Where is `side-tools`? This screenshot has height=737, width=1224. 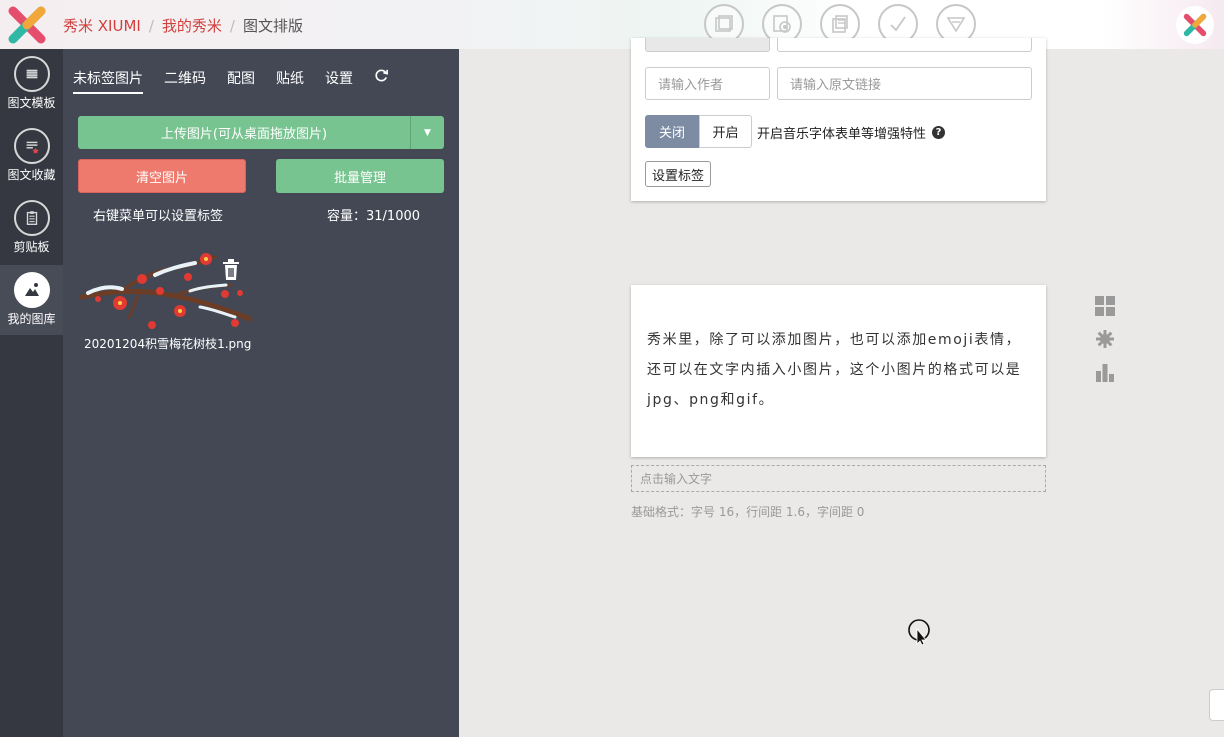 side-tools is located at coordinates (1105, 345).